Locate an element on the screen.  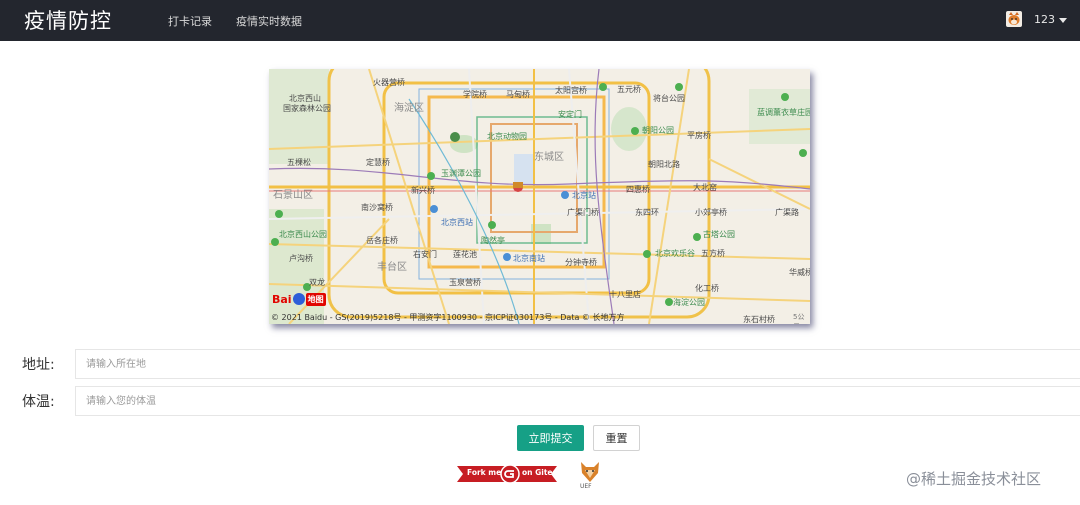
map-label: 学院桥 is located at coordinates (475, 94).